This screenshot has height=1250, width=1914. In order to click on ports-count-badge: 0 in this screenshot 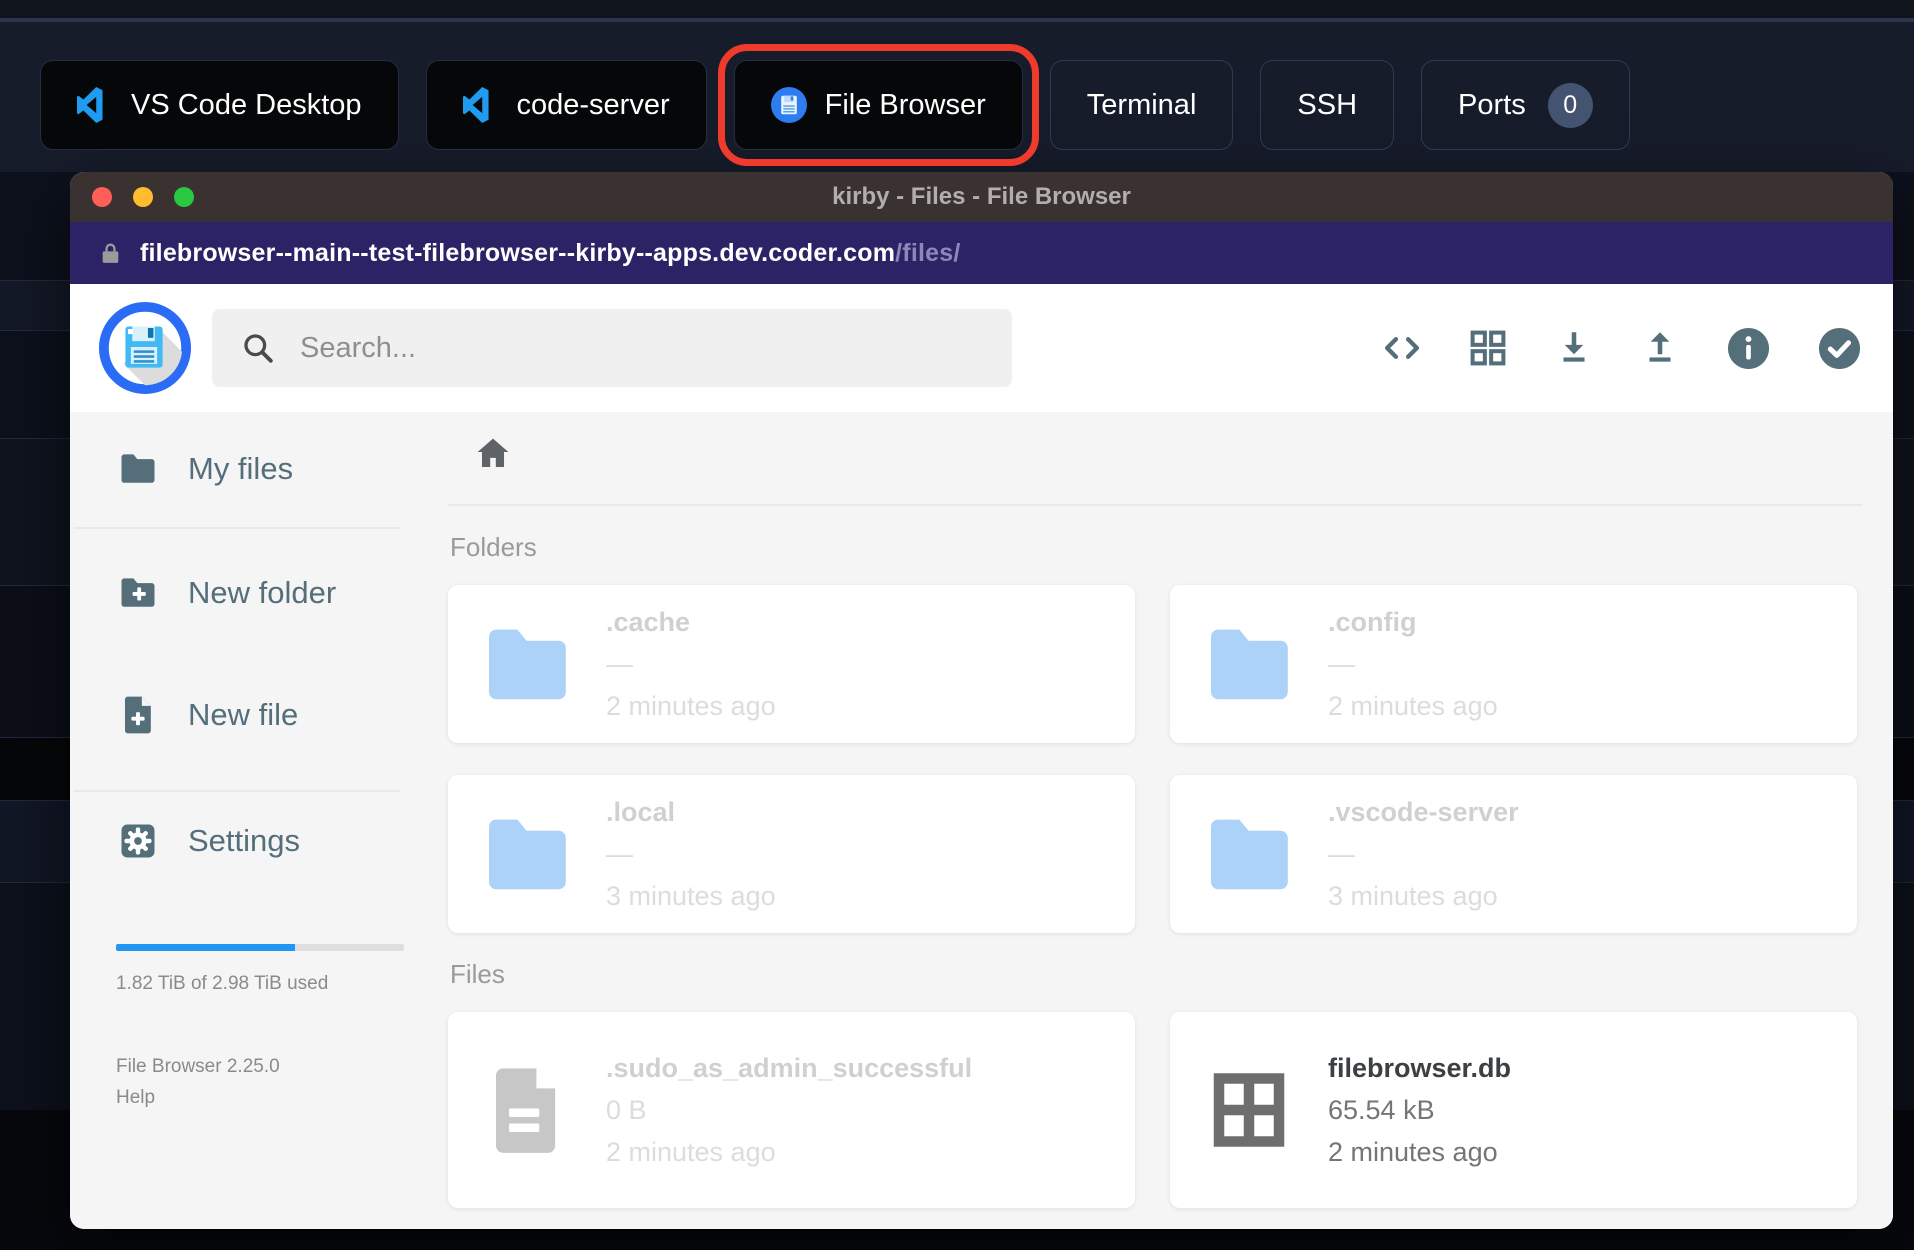, I will do `click(1570, 105)`.